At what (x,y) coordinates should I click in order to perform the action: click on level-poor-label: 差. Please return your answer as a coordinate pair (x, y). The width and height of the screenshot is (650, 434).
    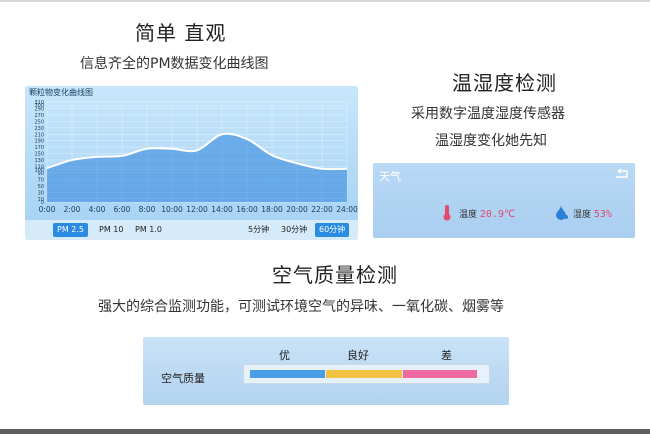
    Looking at the image, I should click on (446, 355).